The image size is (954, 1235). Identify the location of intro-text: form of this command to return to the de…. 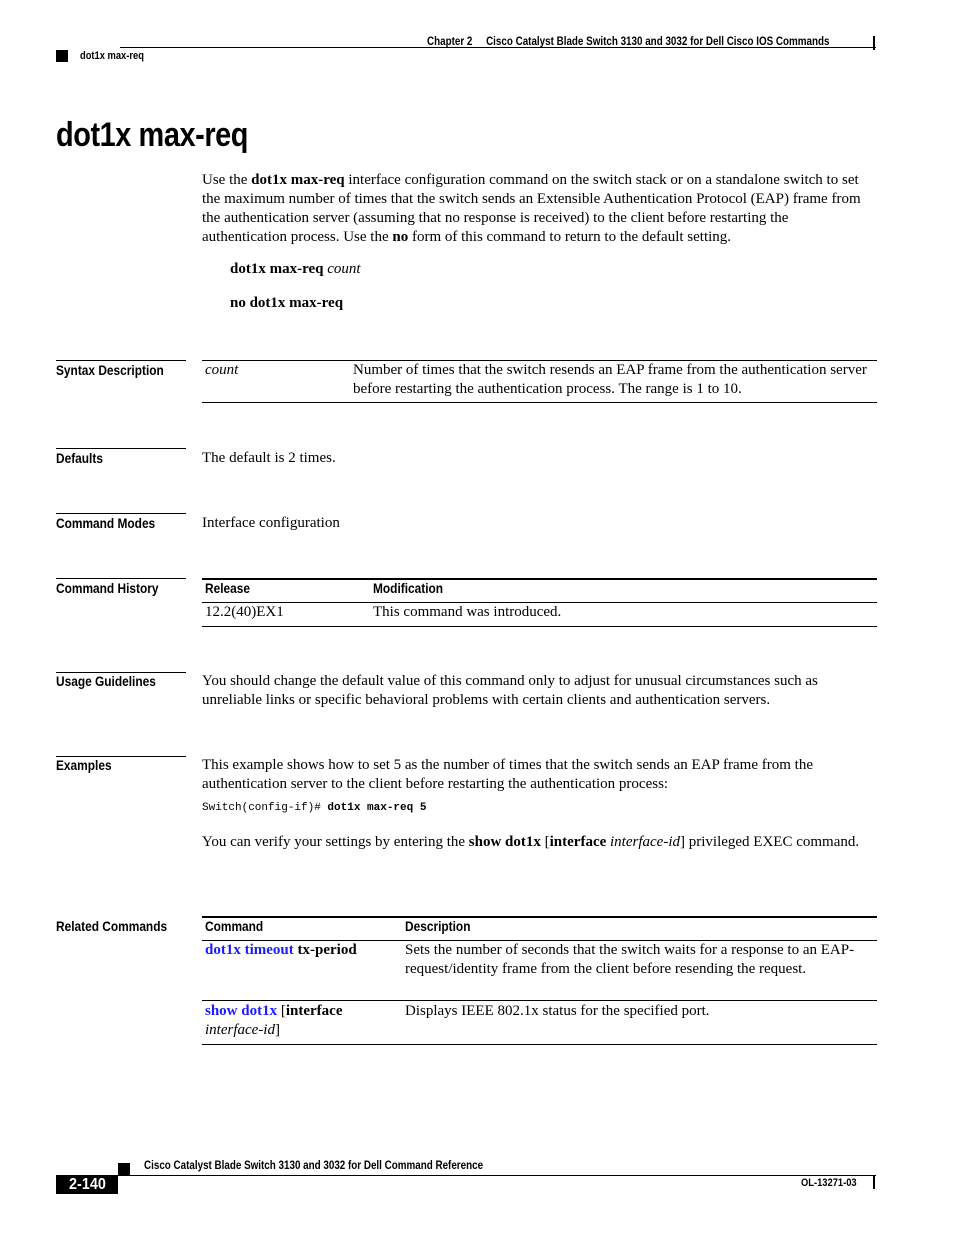
(570, 237).